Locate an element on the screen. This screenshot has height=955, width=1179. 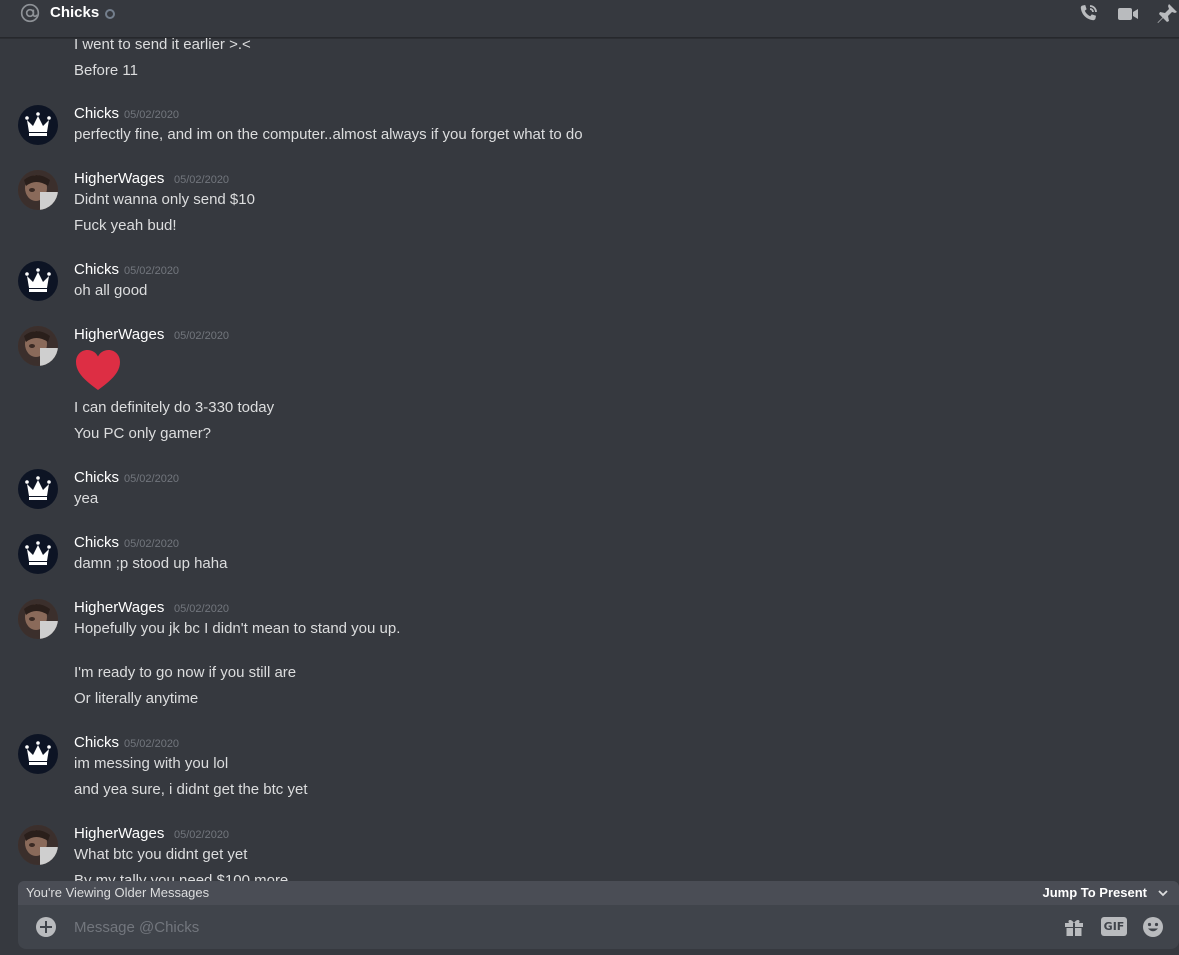
channel-header: Chicks is located at coordinates (589, 19).